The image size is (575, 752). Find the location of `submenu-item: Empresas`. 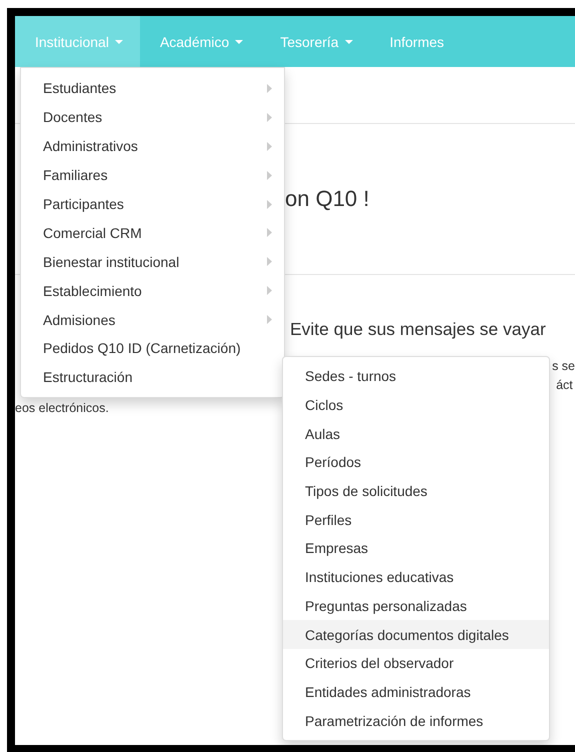

submenu-item: Empresas is located at coordinates (416, 548).